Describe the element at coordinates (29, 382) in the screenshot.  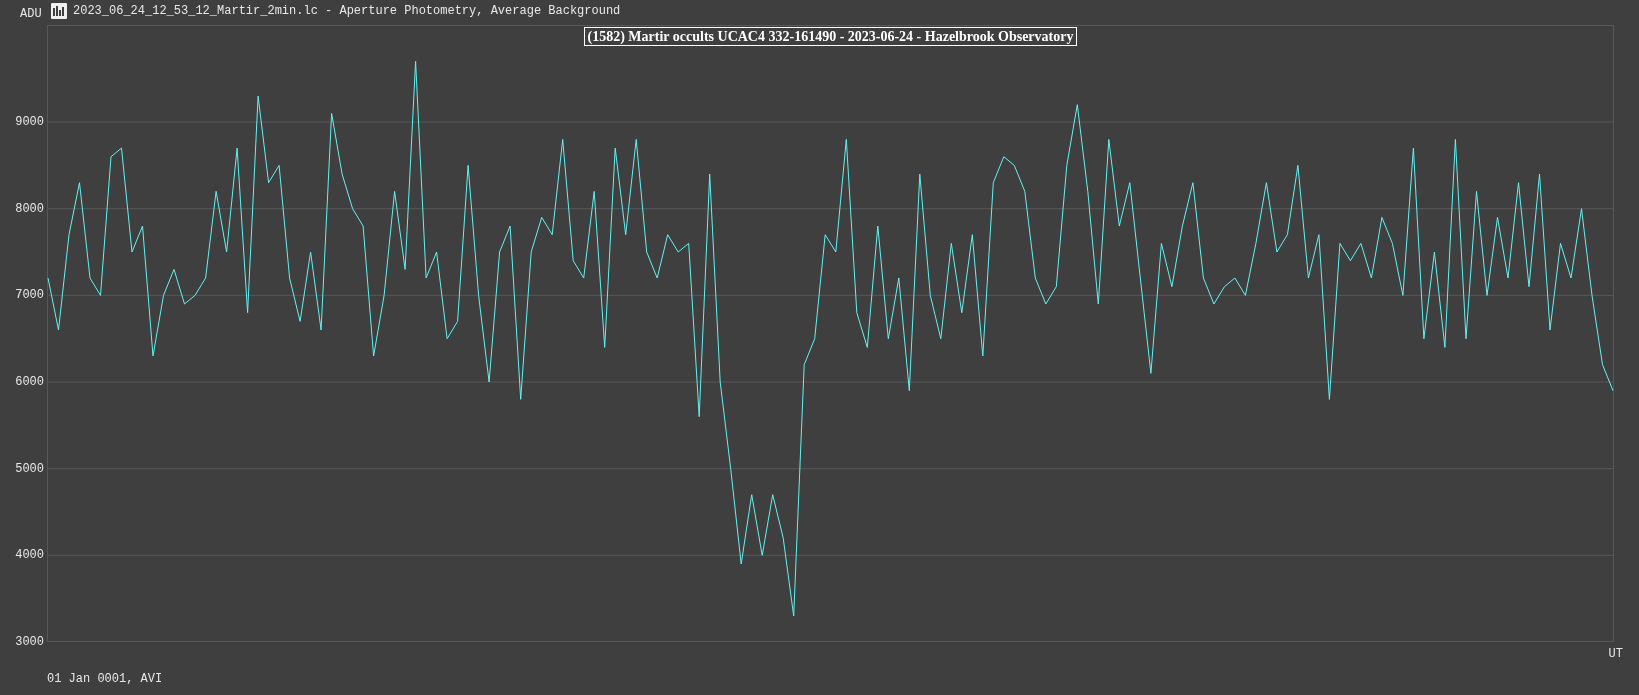
I see `y-tick-label: 6000` at that location.